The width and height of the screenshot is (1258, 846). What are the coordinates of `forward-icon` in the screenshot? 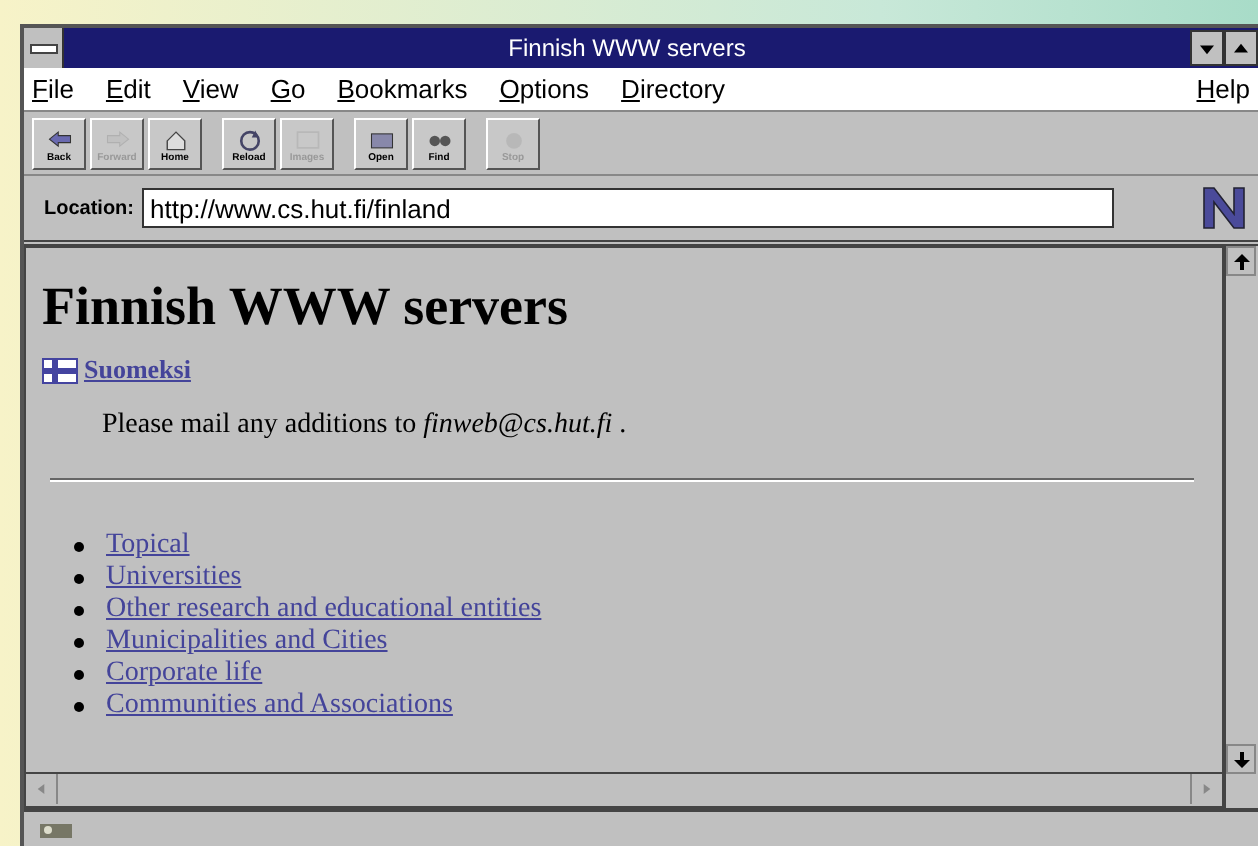 It's located at (117, 139).